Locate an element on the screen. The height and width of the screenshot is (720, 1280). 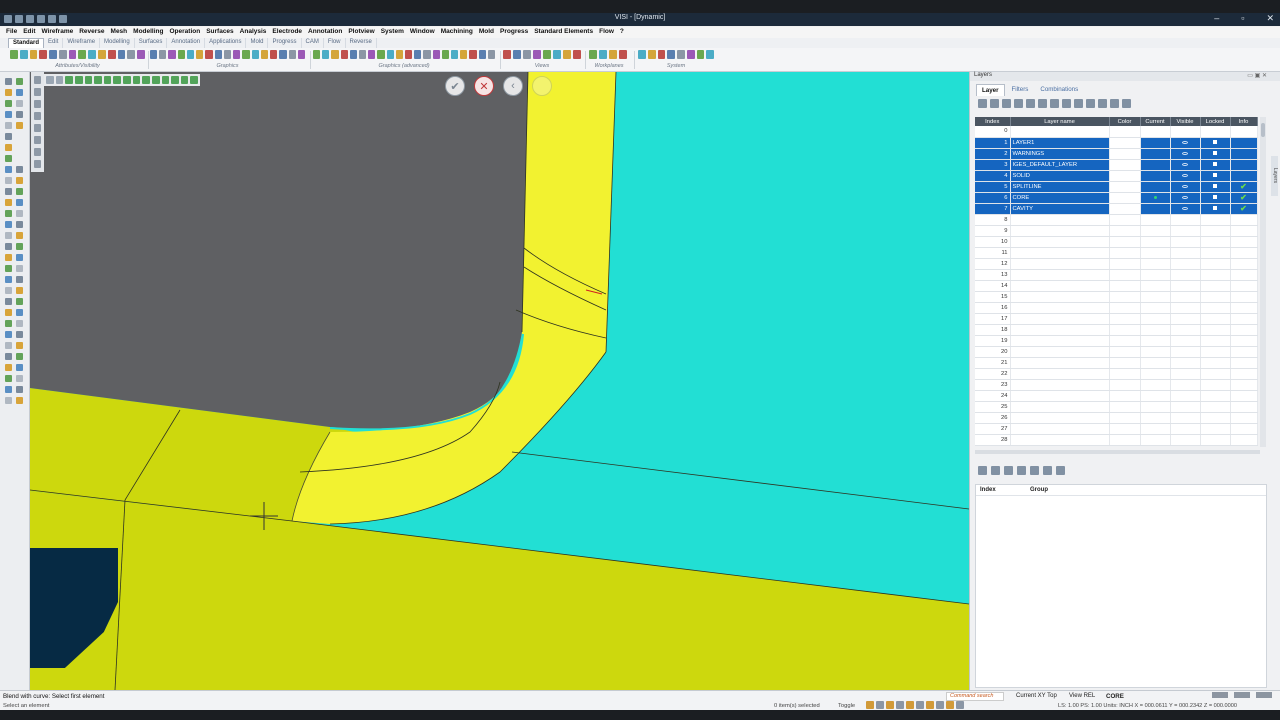
layer-row: 16 is located at coordinates (1116, 308).